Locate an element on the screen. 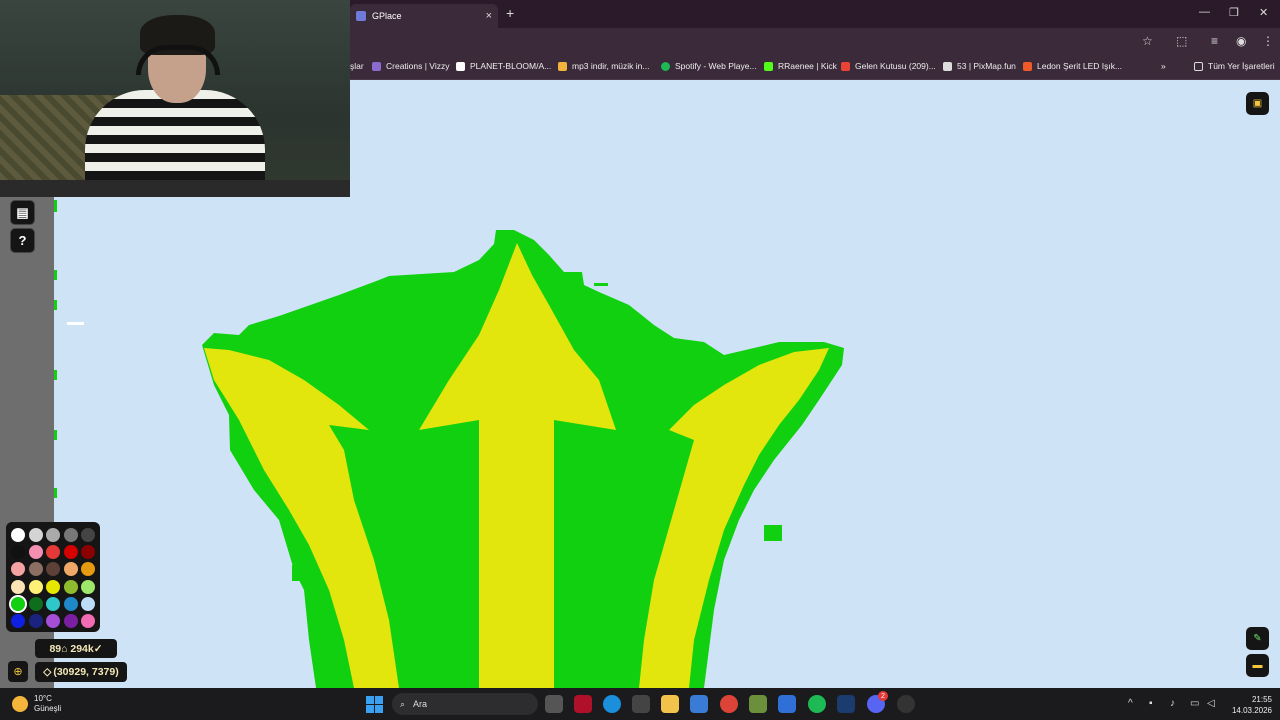 The image size is (1280, 720). network-icon: ▭ is located at coordinates (1194, 703).